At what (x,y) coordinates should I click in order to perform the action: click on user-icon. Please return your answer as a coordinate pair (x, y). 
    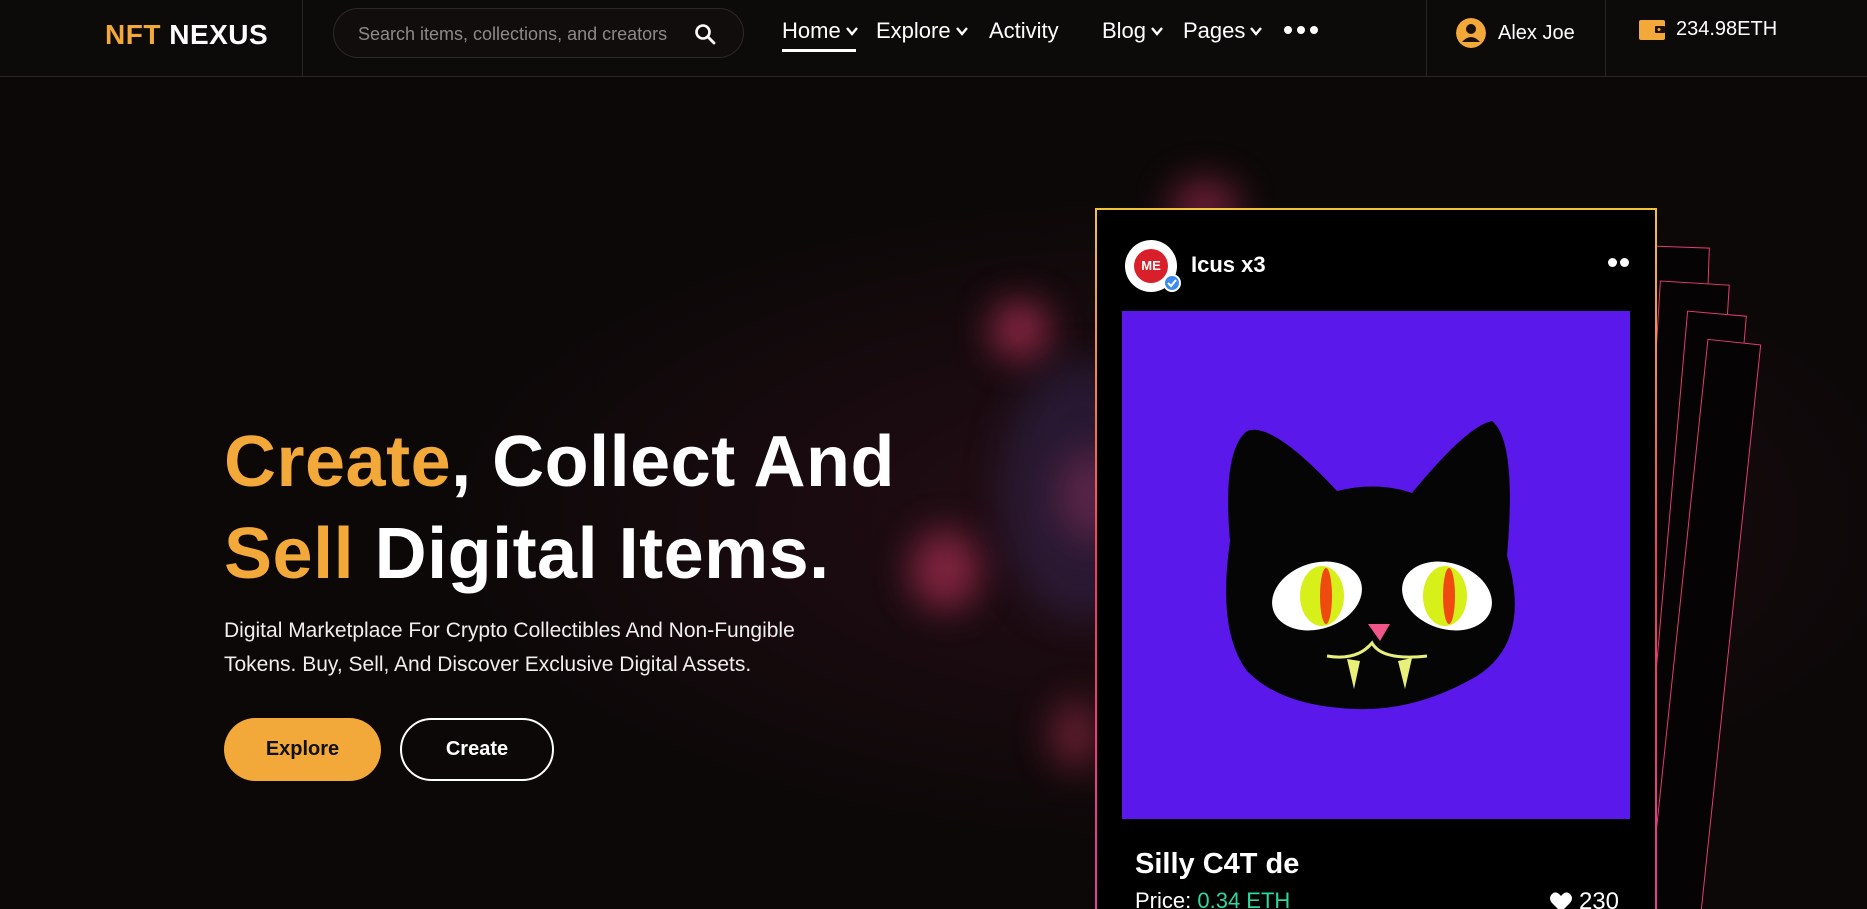
    Looking at the image, I should click on (1471, 33).